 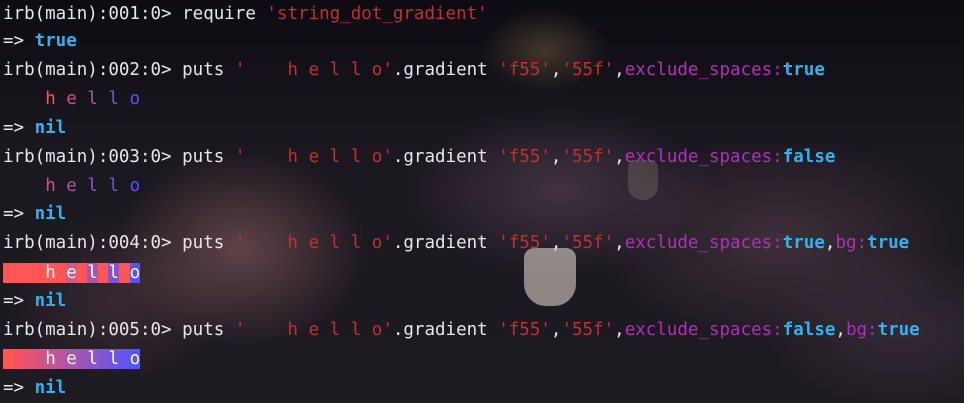 What do you see at coordinates (93, 243) in the screenshot?
I see `irb-prompt: irb(main):004:0>` at bounding box center [93, 243].